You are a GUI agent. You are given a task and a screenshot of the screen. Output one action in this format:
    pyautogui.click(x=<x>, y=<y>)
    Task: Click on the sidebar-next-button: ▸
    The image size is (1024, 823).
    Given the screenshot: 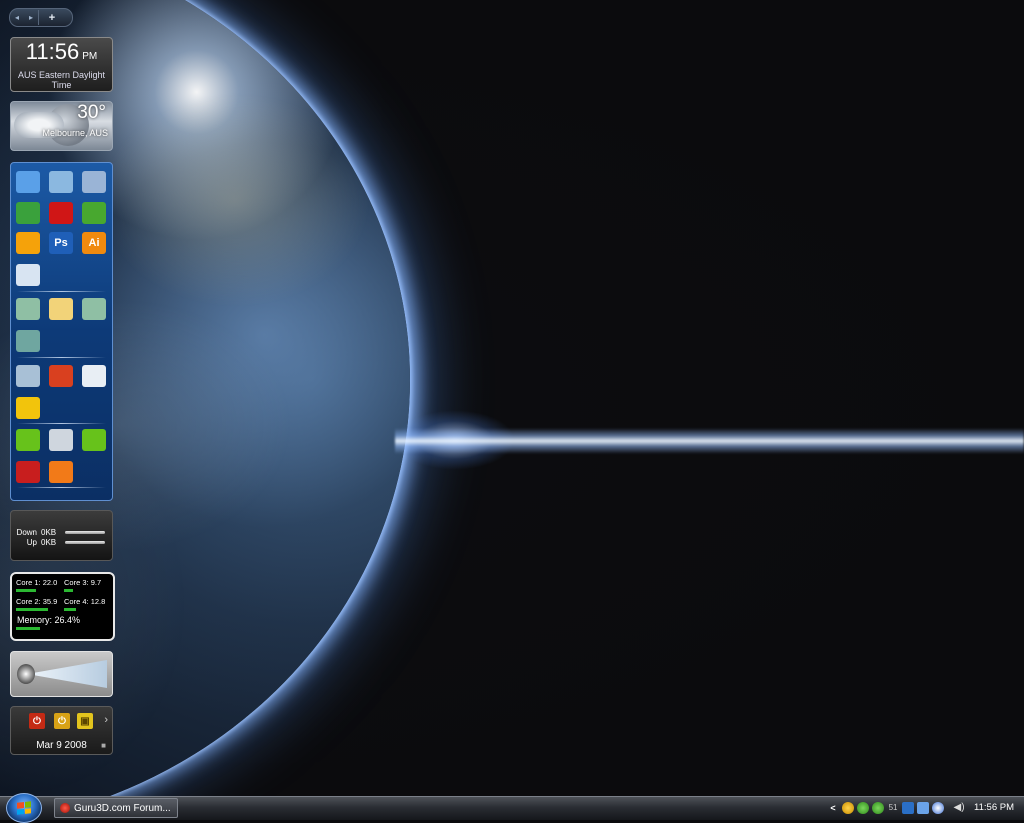 What is the action you would take?
    pyautogui.click(x=31, y=17)
    